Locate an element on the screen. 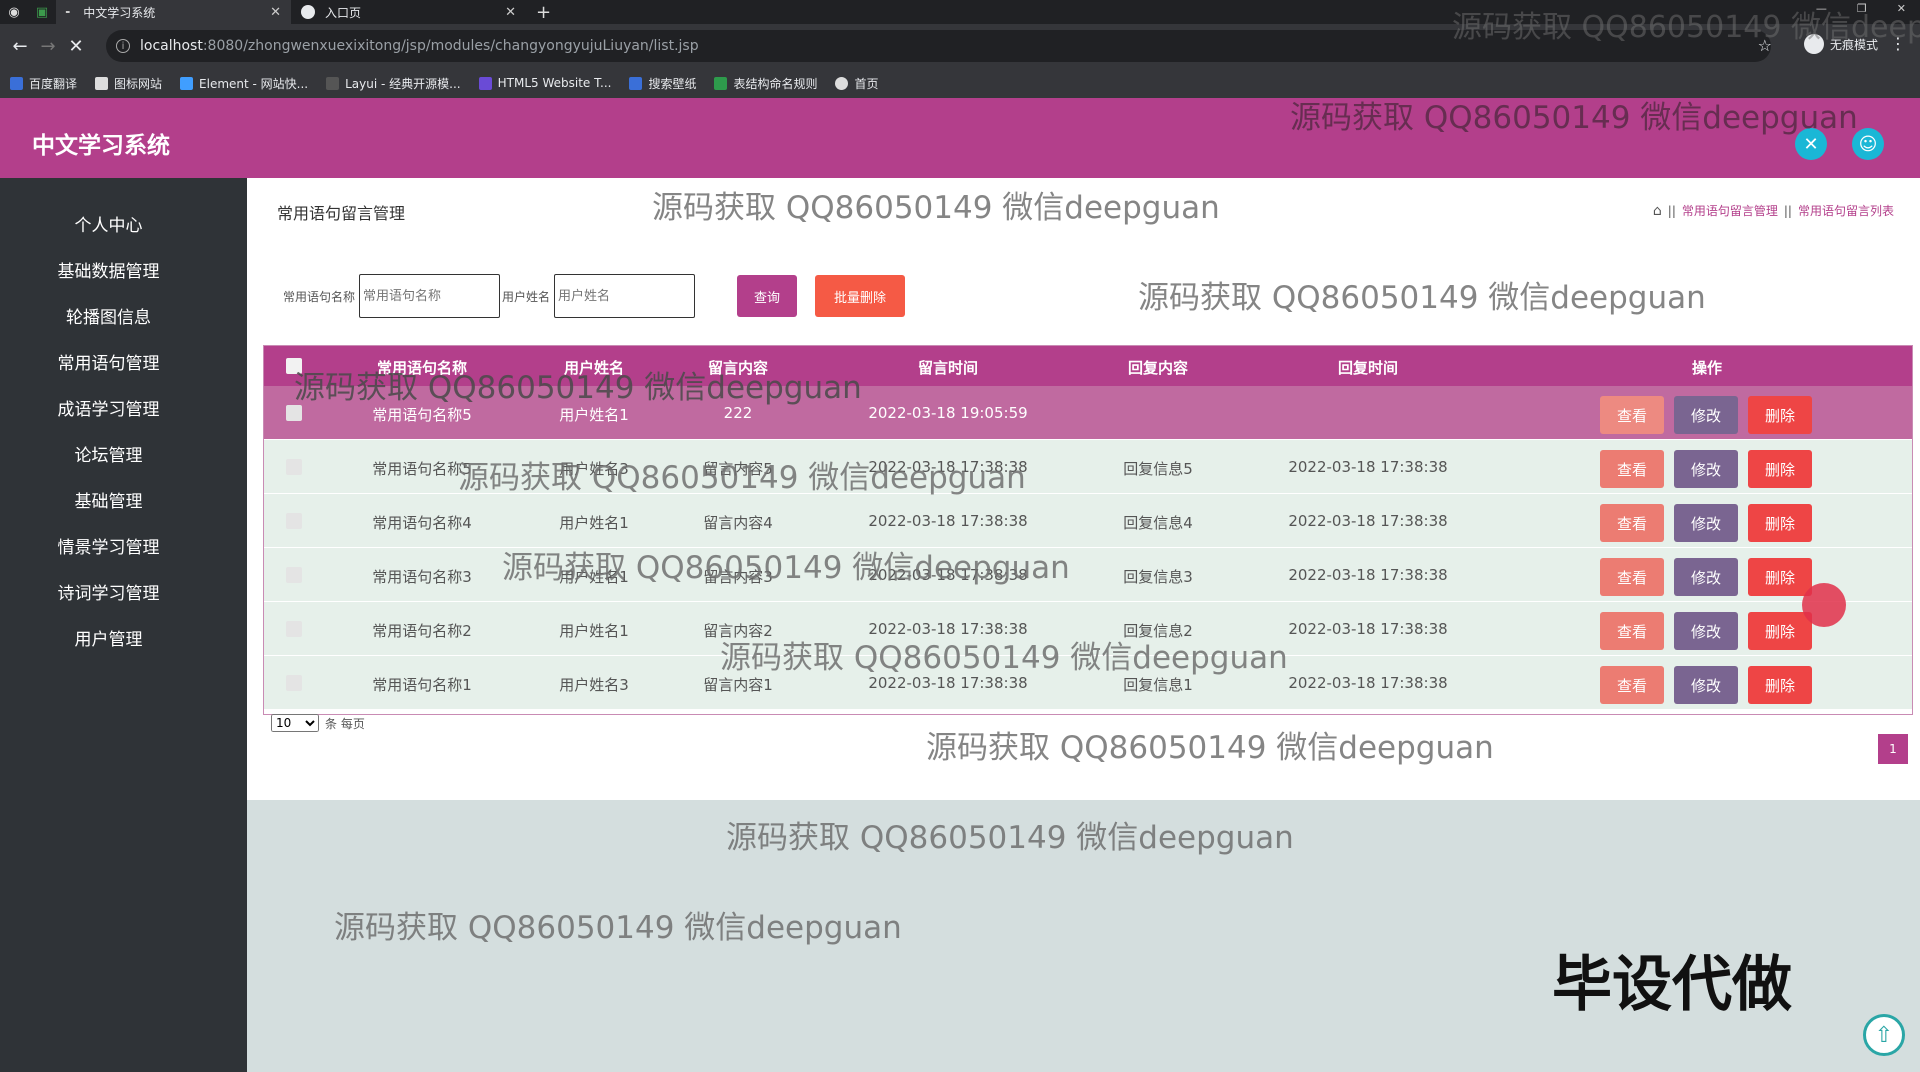 This screenshot has height=1072, width=1920. cell-phrase-name: 常用语句名称5 is located at coordinates (422, 415).